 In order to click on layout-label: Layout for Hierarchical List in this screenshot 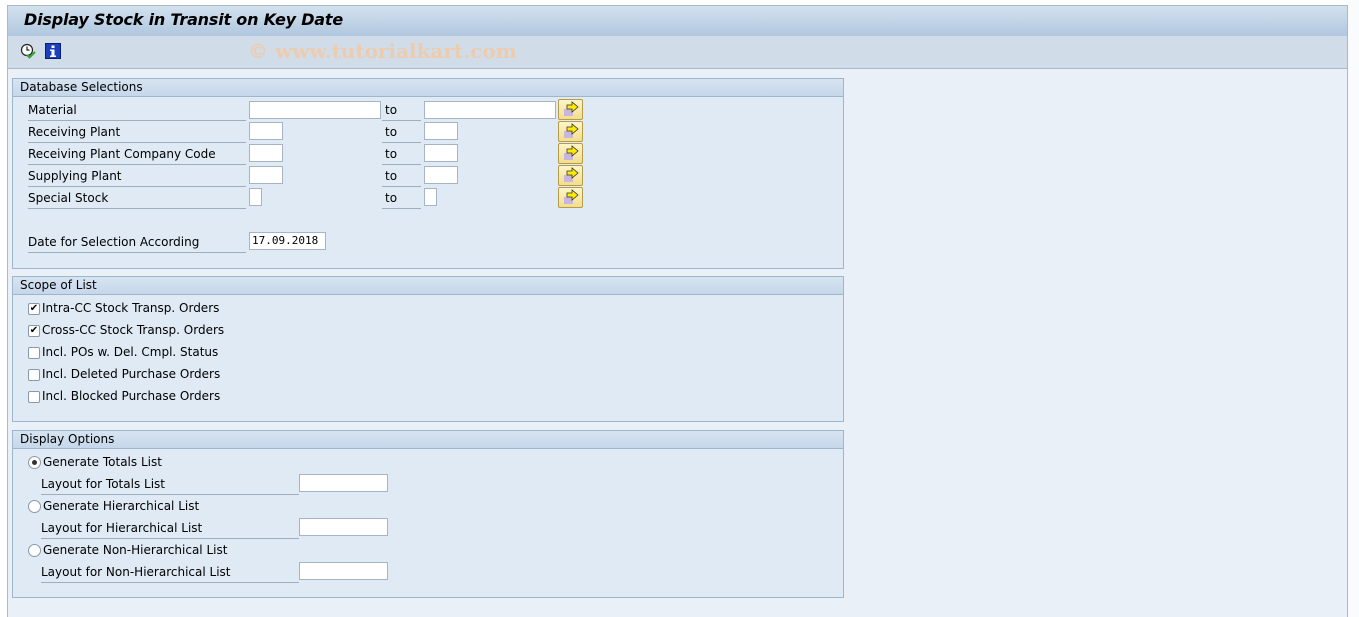, I will do `click(170, 528)`.